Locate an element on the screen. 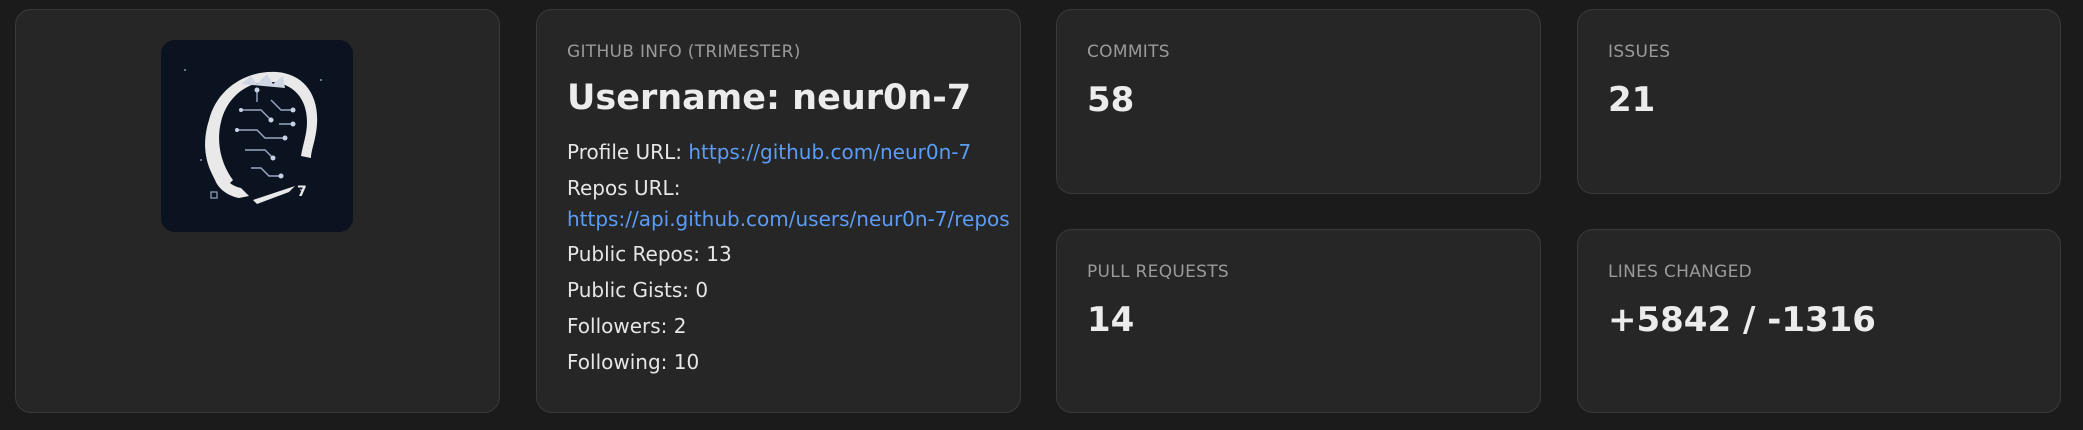 This screenshot has height=430, width=2083. public-repos-count: Public Repos: 13 is located at coordinates (649, 254).